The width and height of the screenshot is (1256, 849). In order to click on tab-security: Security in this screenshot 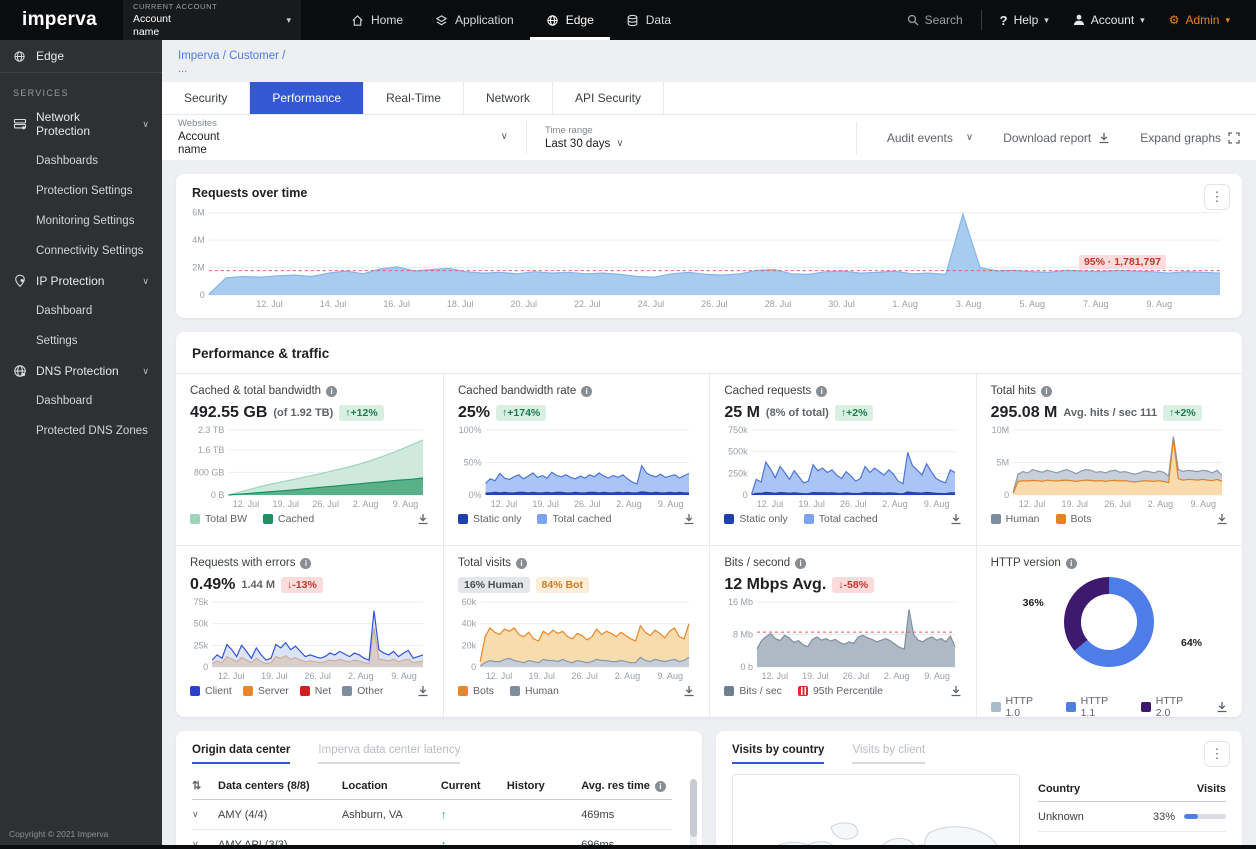, I will do `click(206, 98)`.